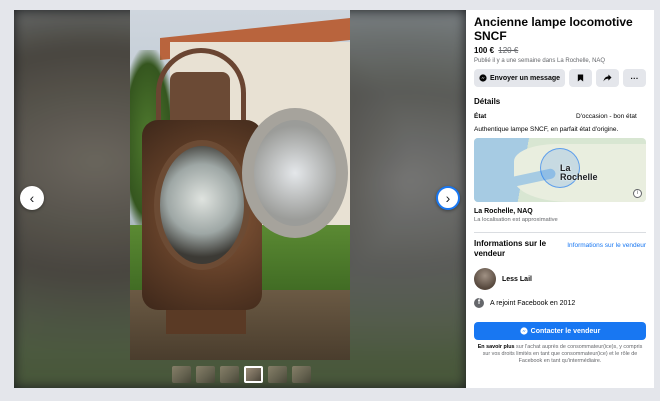 The height and width of the screenshot is (401, 660). I want to click on divider, so click(560, 232).